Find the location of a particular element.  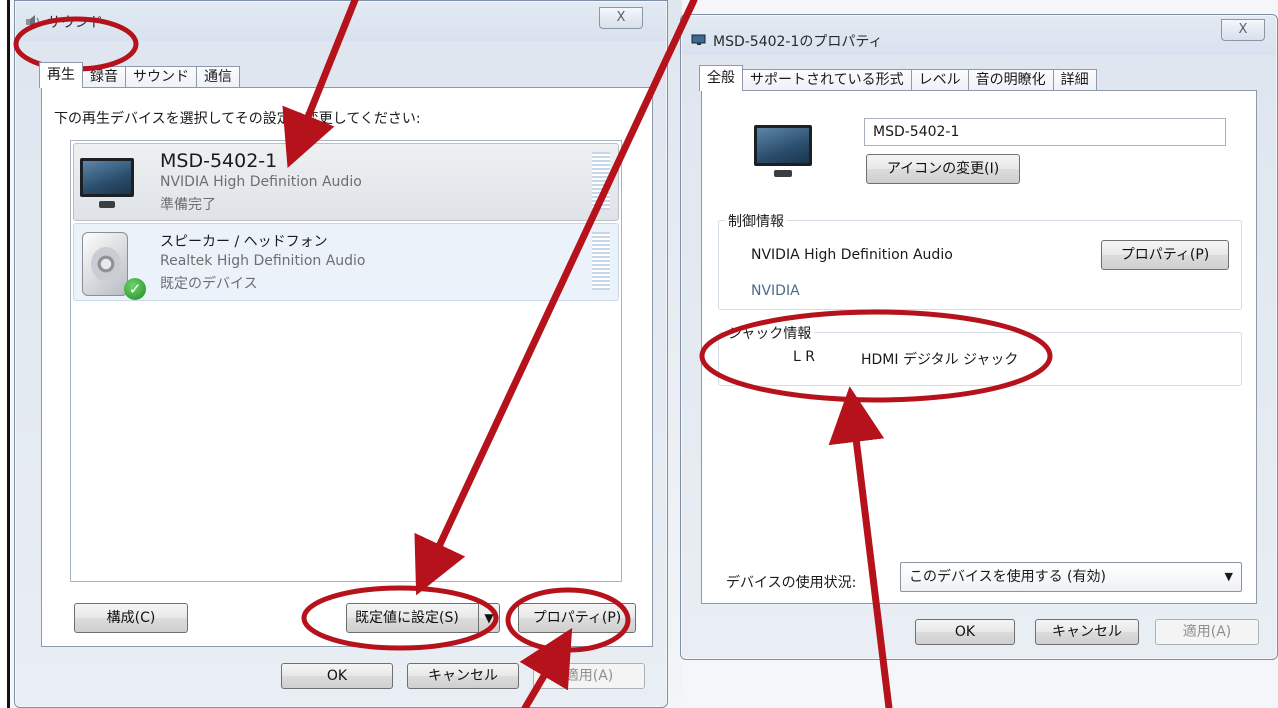

dropdown-arrow-icon: ▼ is located at coordinates (489, 618).